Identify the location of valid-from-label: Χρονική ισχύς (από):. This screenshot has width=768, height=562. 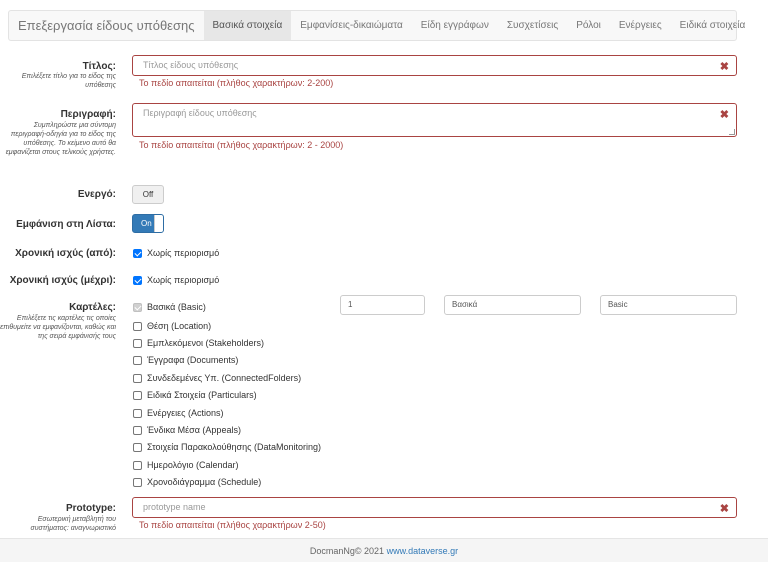
(65, 253).